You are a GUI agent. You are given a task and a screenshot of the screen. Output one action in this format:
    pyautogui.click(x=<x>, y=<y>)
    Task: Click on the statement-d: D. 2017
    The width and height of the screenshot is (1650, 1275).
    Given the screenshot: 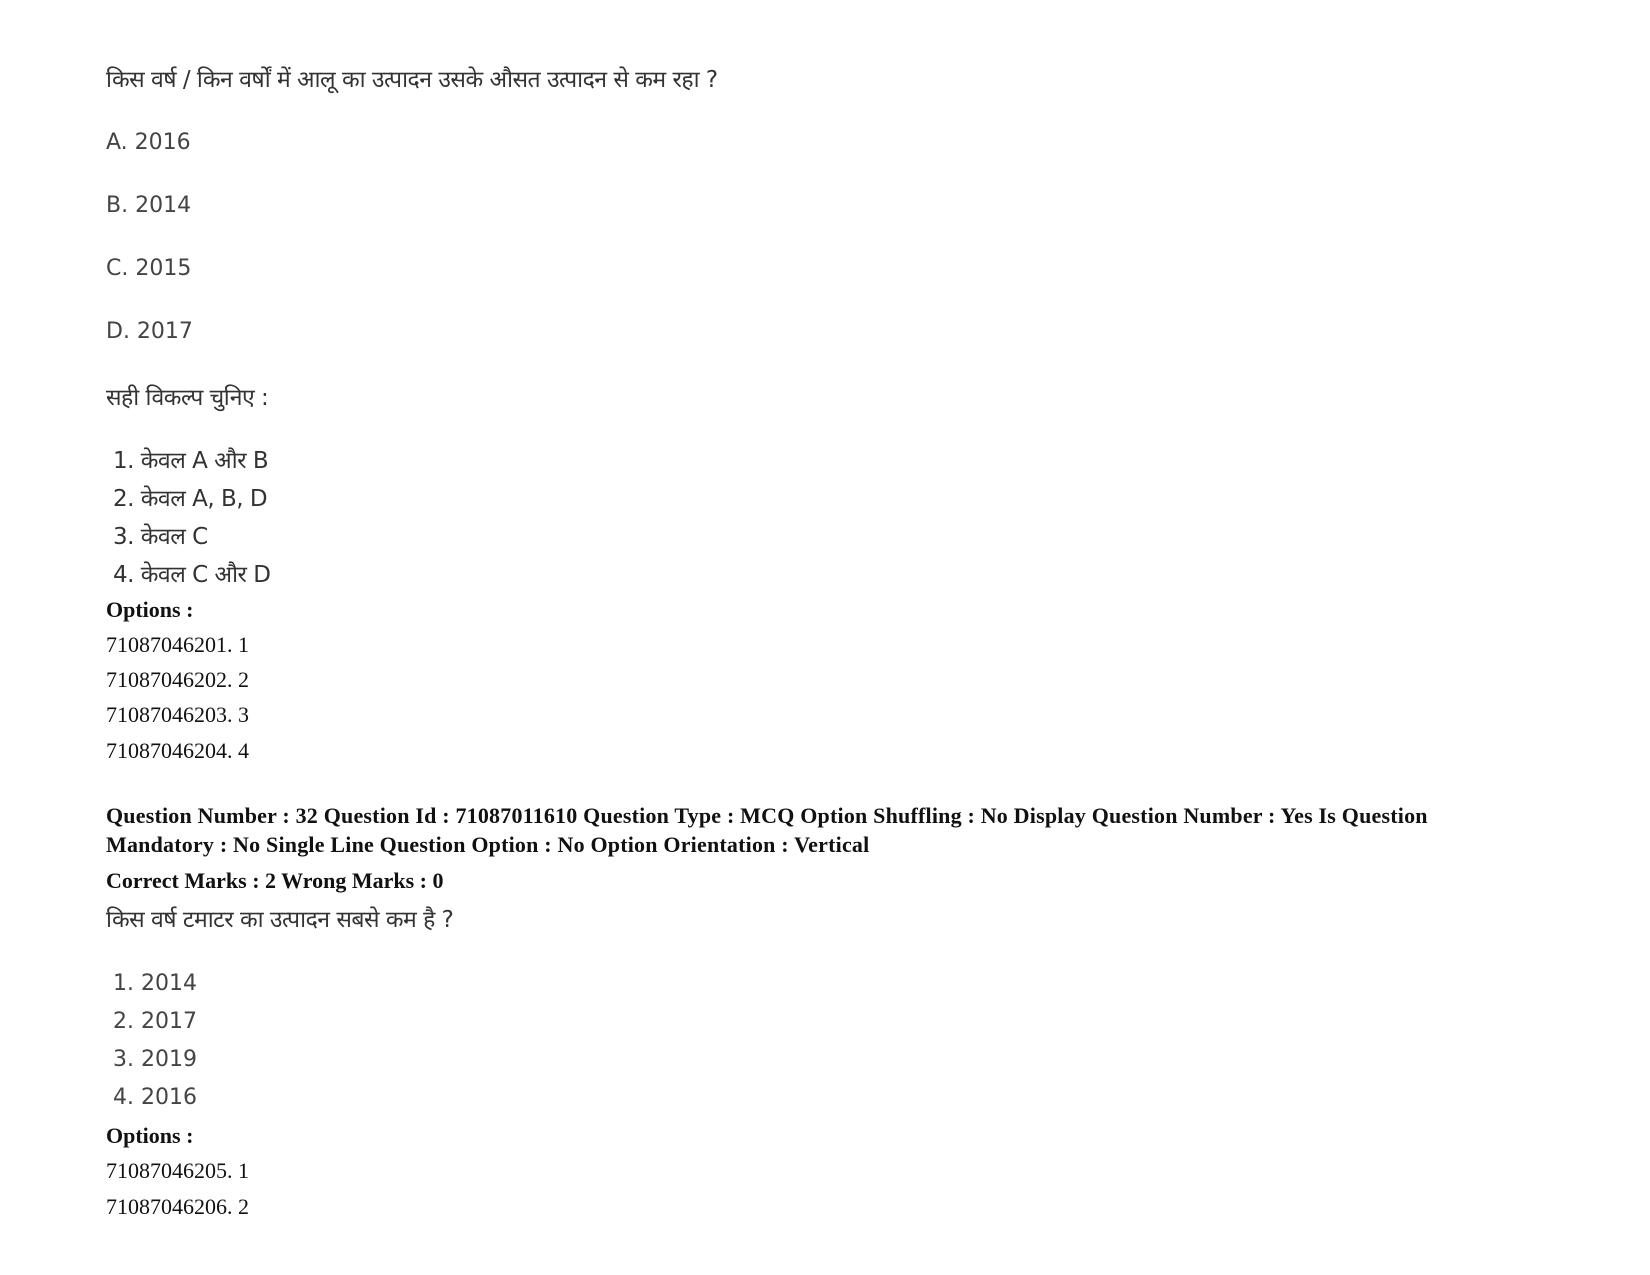 What is the action you would take?
    pyautogui.click(x=149, y=331)
    